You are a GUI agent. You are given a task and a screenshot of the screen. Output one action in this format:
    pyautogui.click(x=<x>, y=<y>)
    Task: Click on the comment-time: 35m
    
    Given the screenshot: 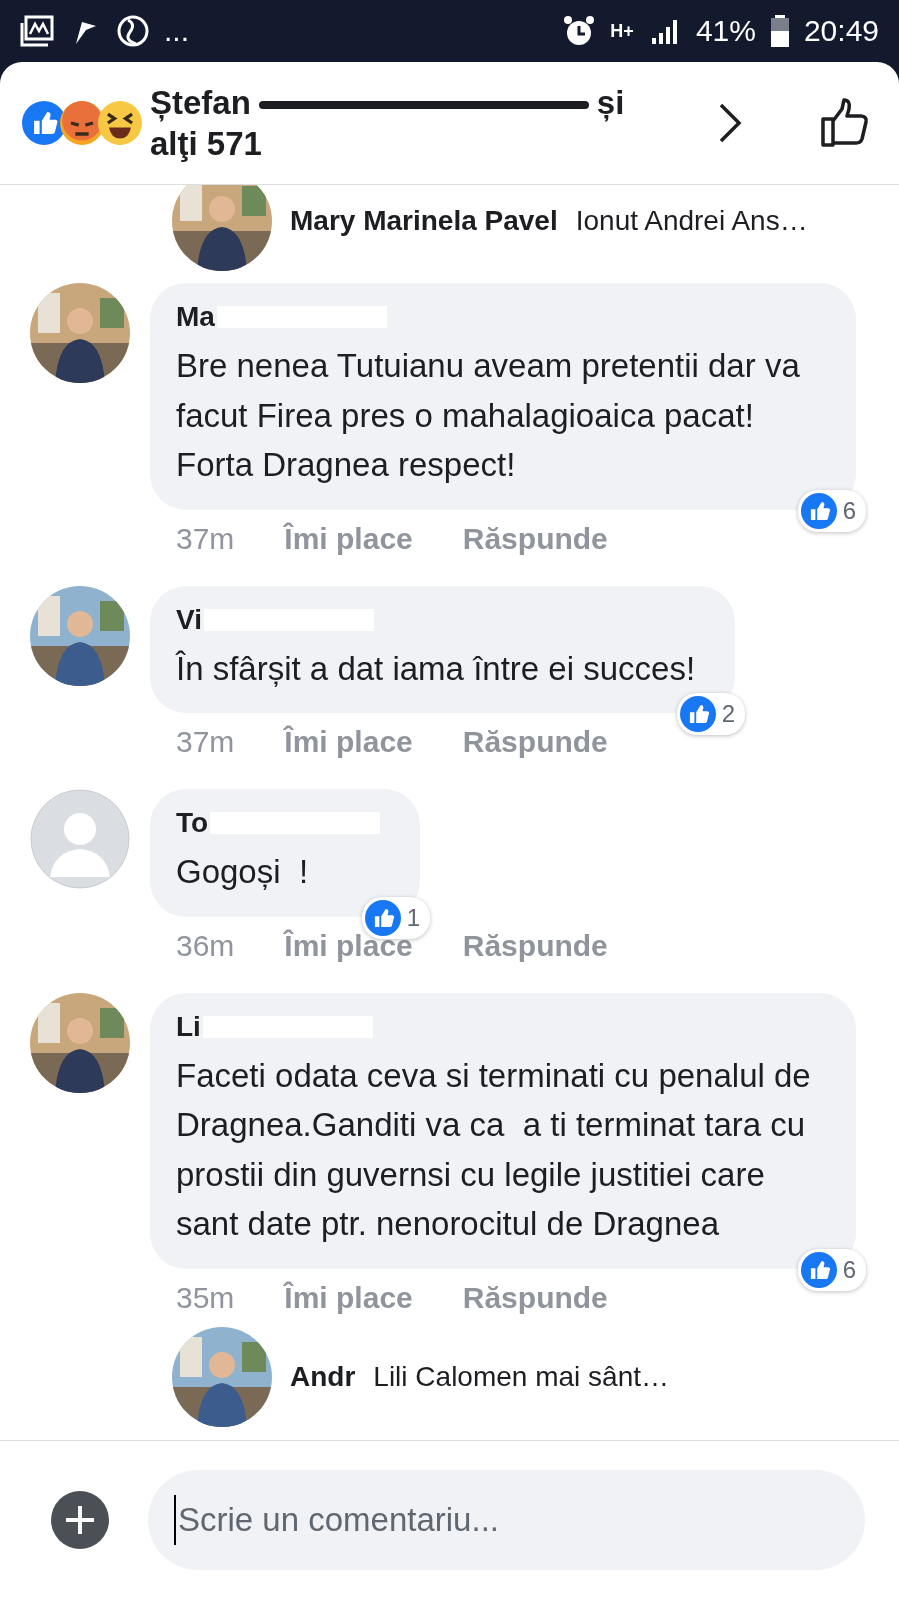 What is the action you would take?
    pyautogui.click(x=205, y=1297)
    